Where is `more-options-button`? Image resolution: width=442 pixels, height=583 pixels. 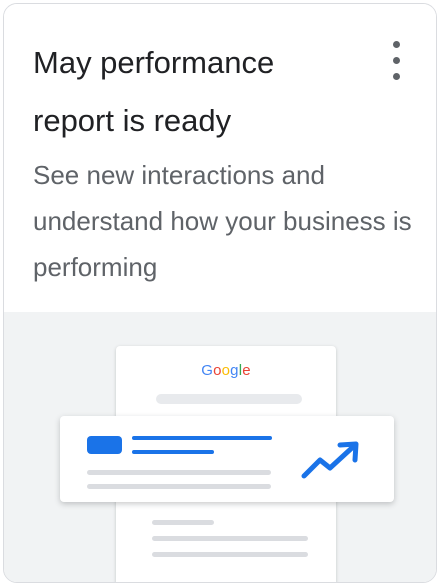 more-options-button is located at coordinates (397, 61).